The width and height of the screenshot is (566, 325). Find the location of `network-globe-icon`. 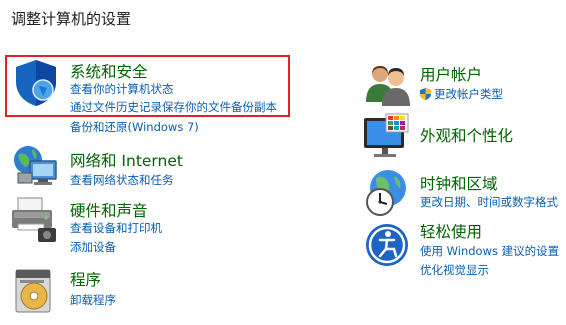

network-globe-icon is located at coordinates (35, 168).